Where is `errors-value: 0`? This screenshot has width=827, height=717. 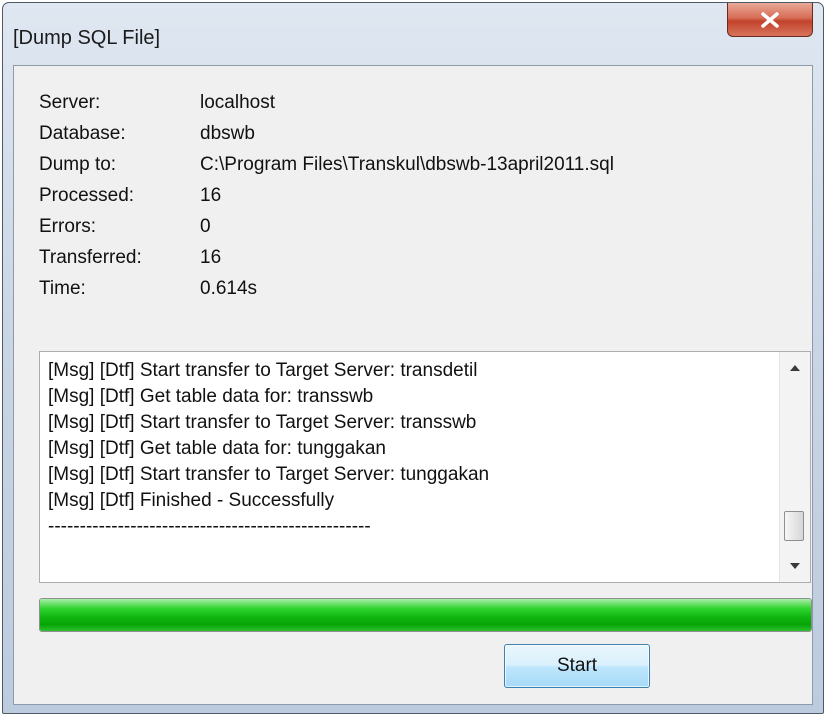
errors-value: 0 is located at coordinates (205, 226).